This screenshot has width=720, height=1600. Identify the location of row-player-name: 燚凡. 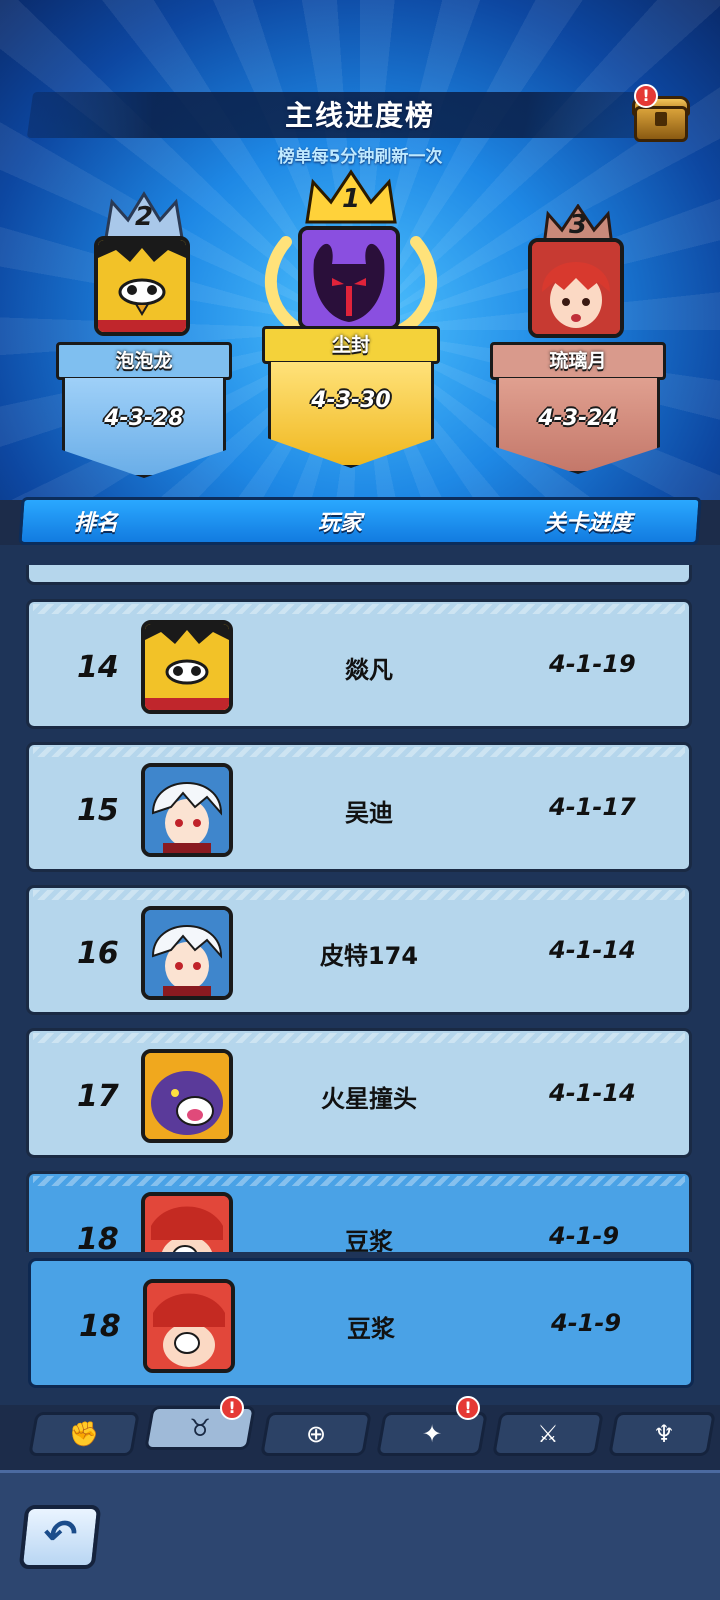
(369, 670).